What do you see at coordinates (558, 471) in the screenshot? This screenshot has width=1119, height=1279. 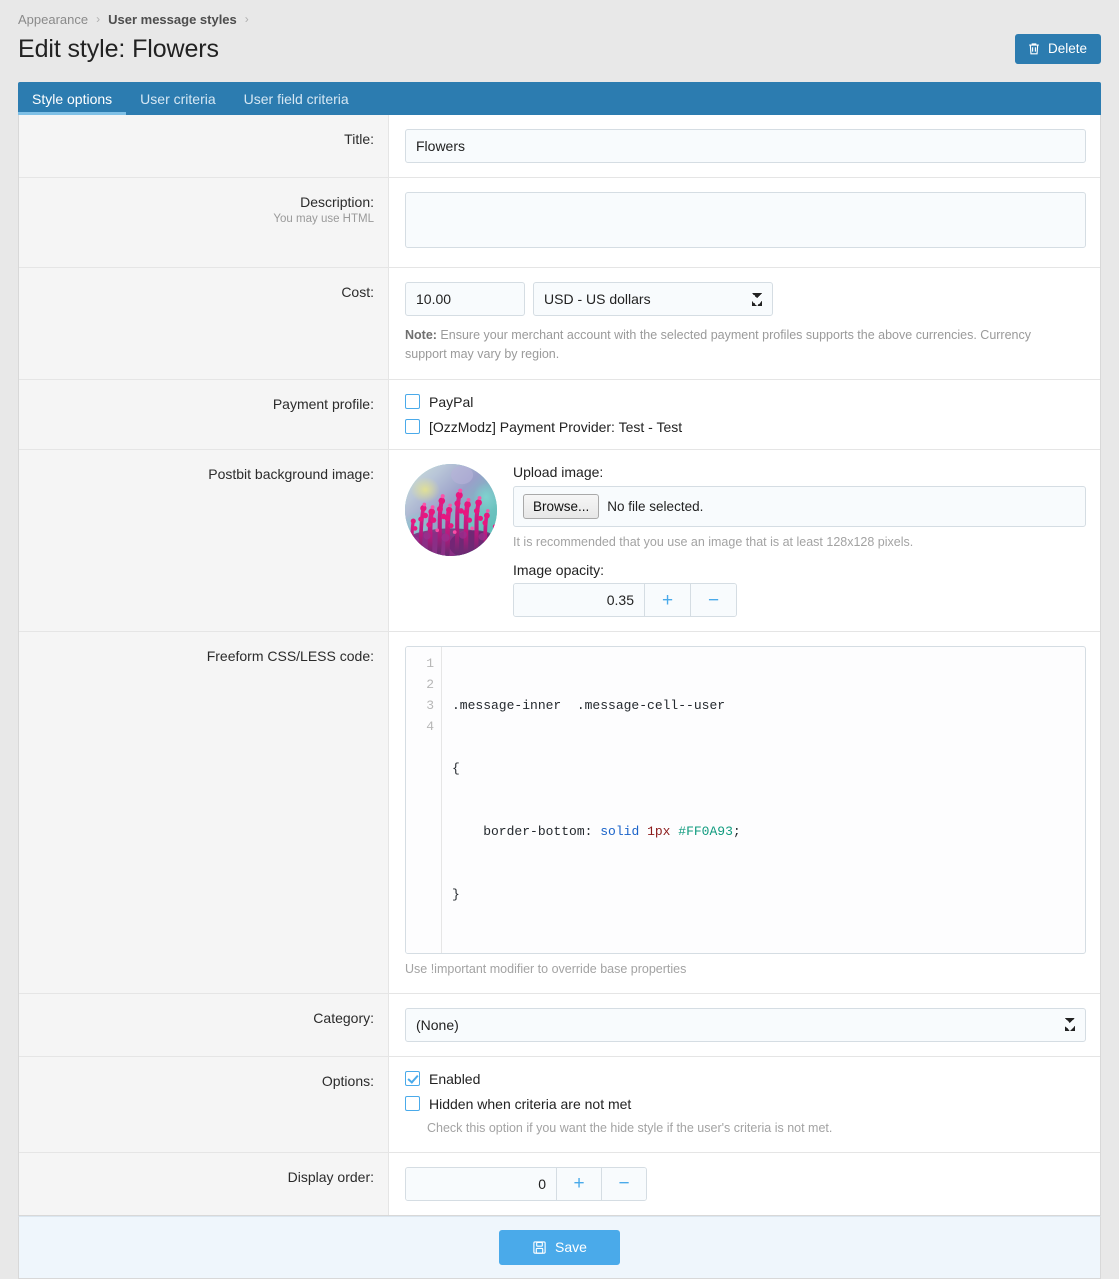 I see `upload-image-label: Upload image:` at bounding box center [558, 471].